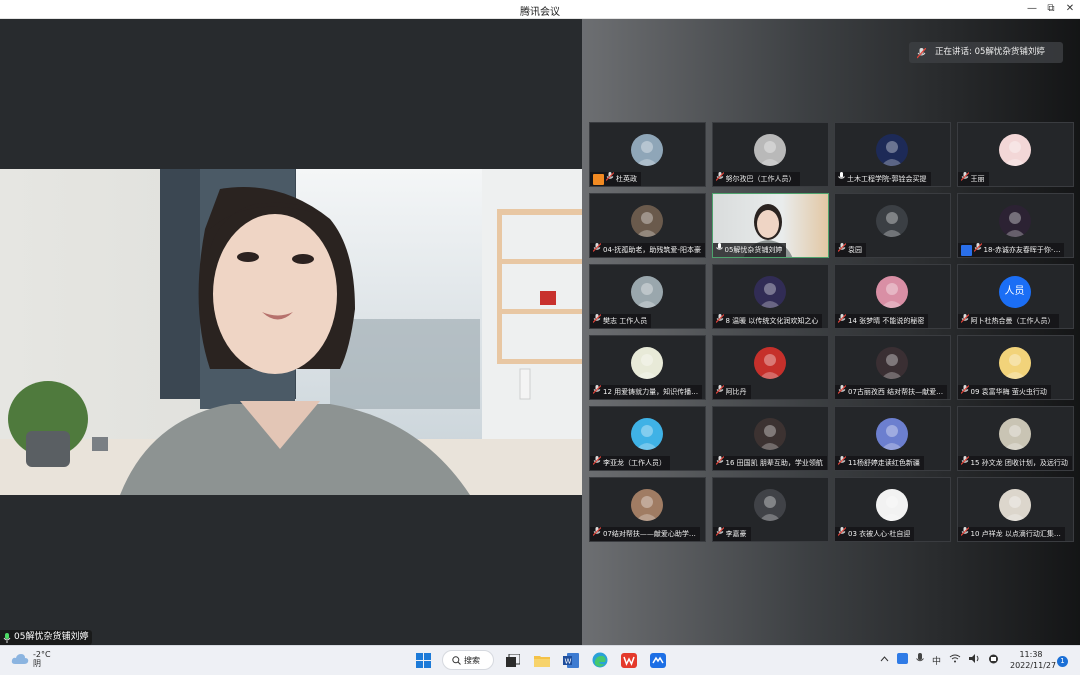 The image size is (1080, 675). Describe the element at coordinates (892, 509) in the screenshot. I see `participant-tile: 03 衣被人心·杜自迎` at that location.